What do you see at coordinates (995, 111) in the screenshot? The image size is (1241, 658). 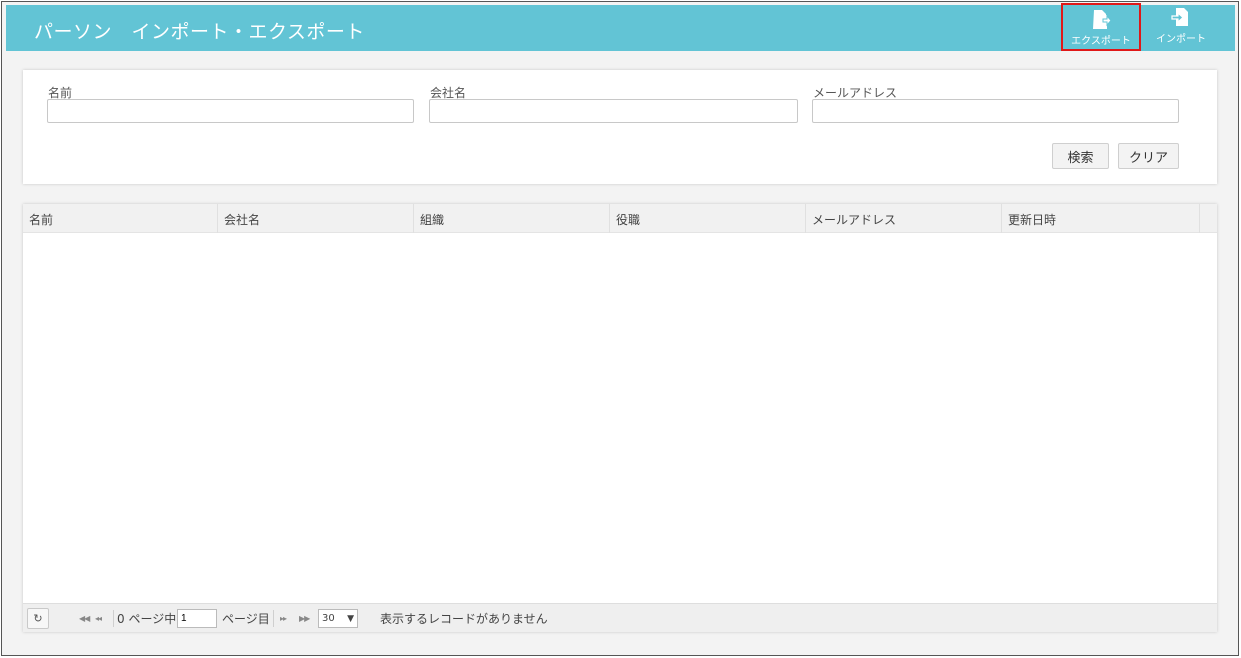 I see `email-input` at bounding box center [995, 111].